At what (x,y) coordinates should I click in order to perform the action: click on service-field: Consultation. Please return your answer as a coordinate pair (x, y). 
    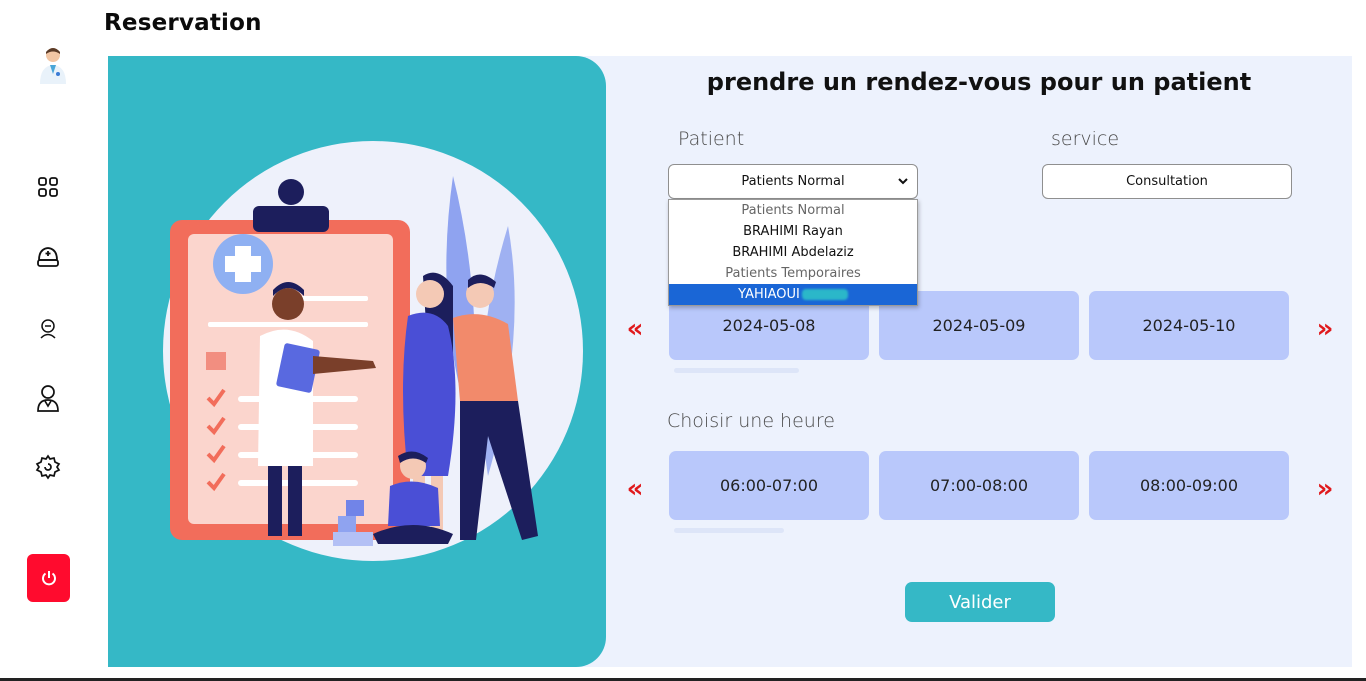
    Looking at the image, I should click on (1167, 181).